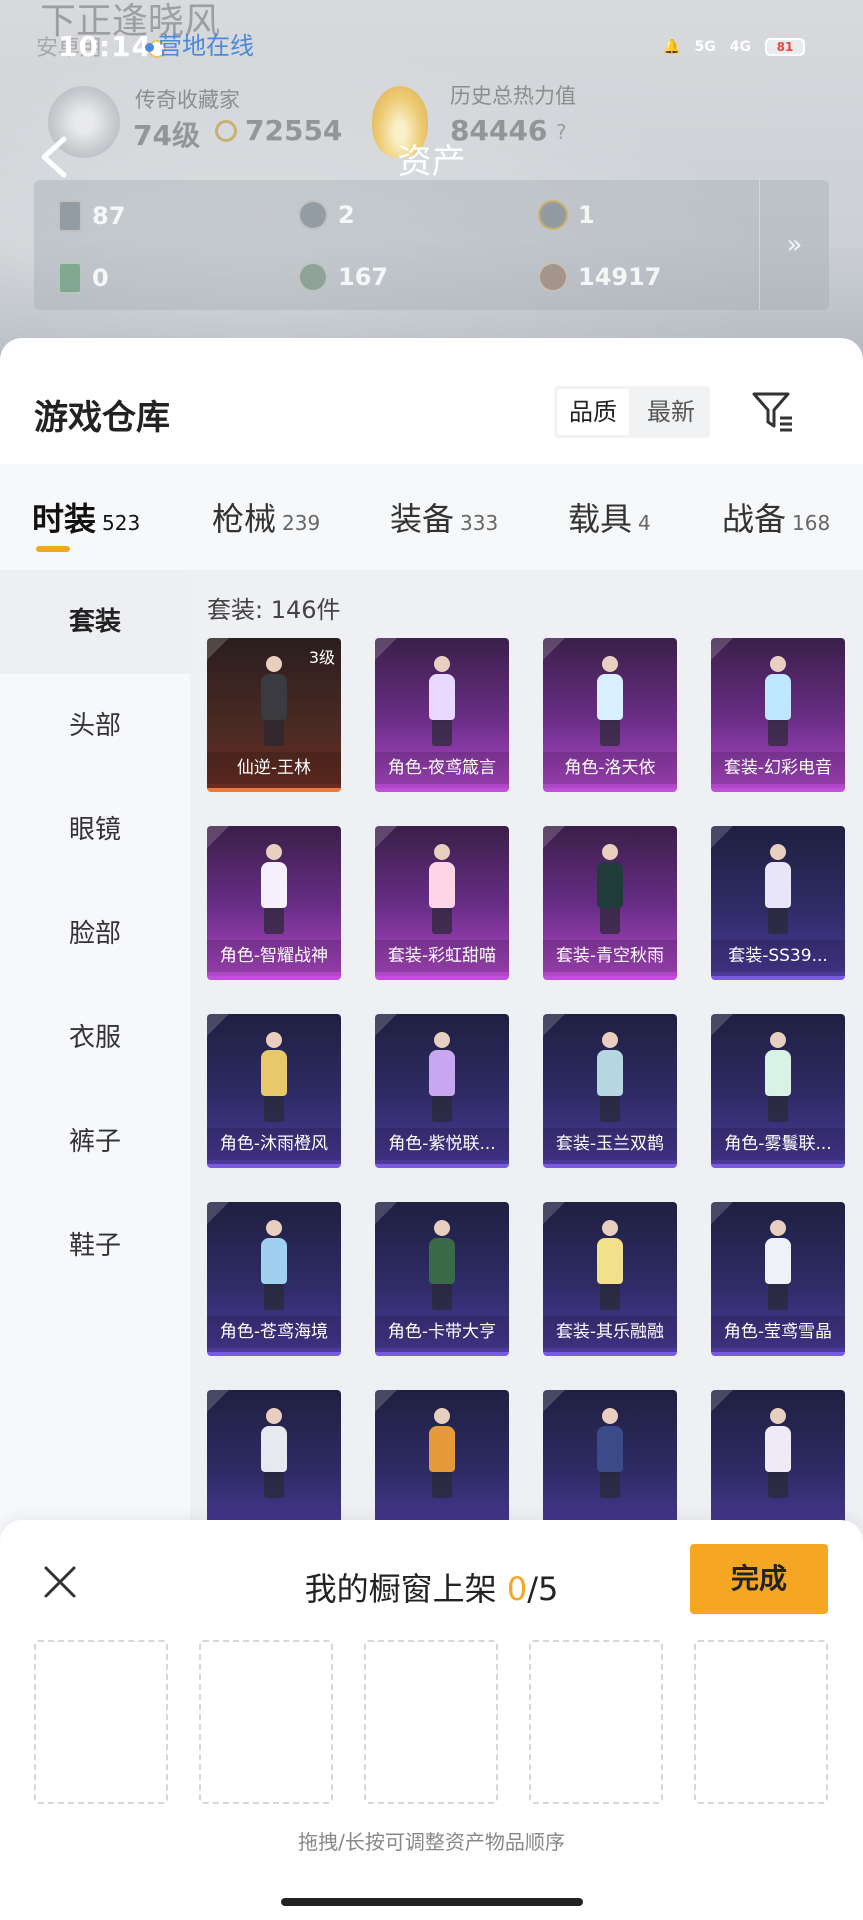 The image size is (863, 1920). Describe the element at coordinates (422, 519) in the screenshot. I see `tab-label: 装备` at that location.